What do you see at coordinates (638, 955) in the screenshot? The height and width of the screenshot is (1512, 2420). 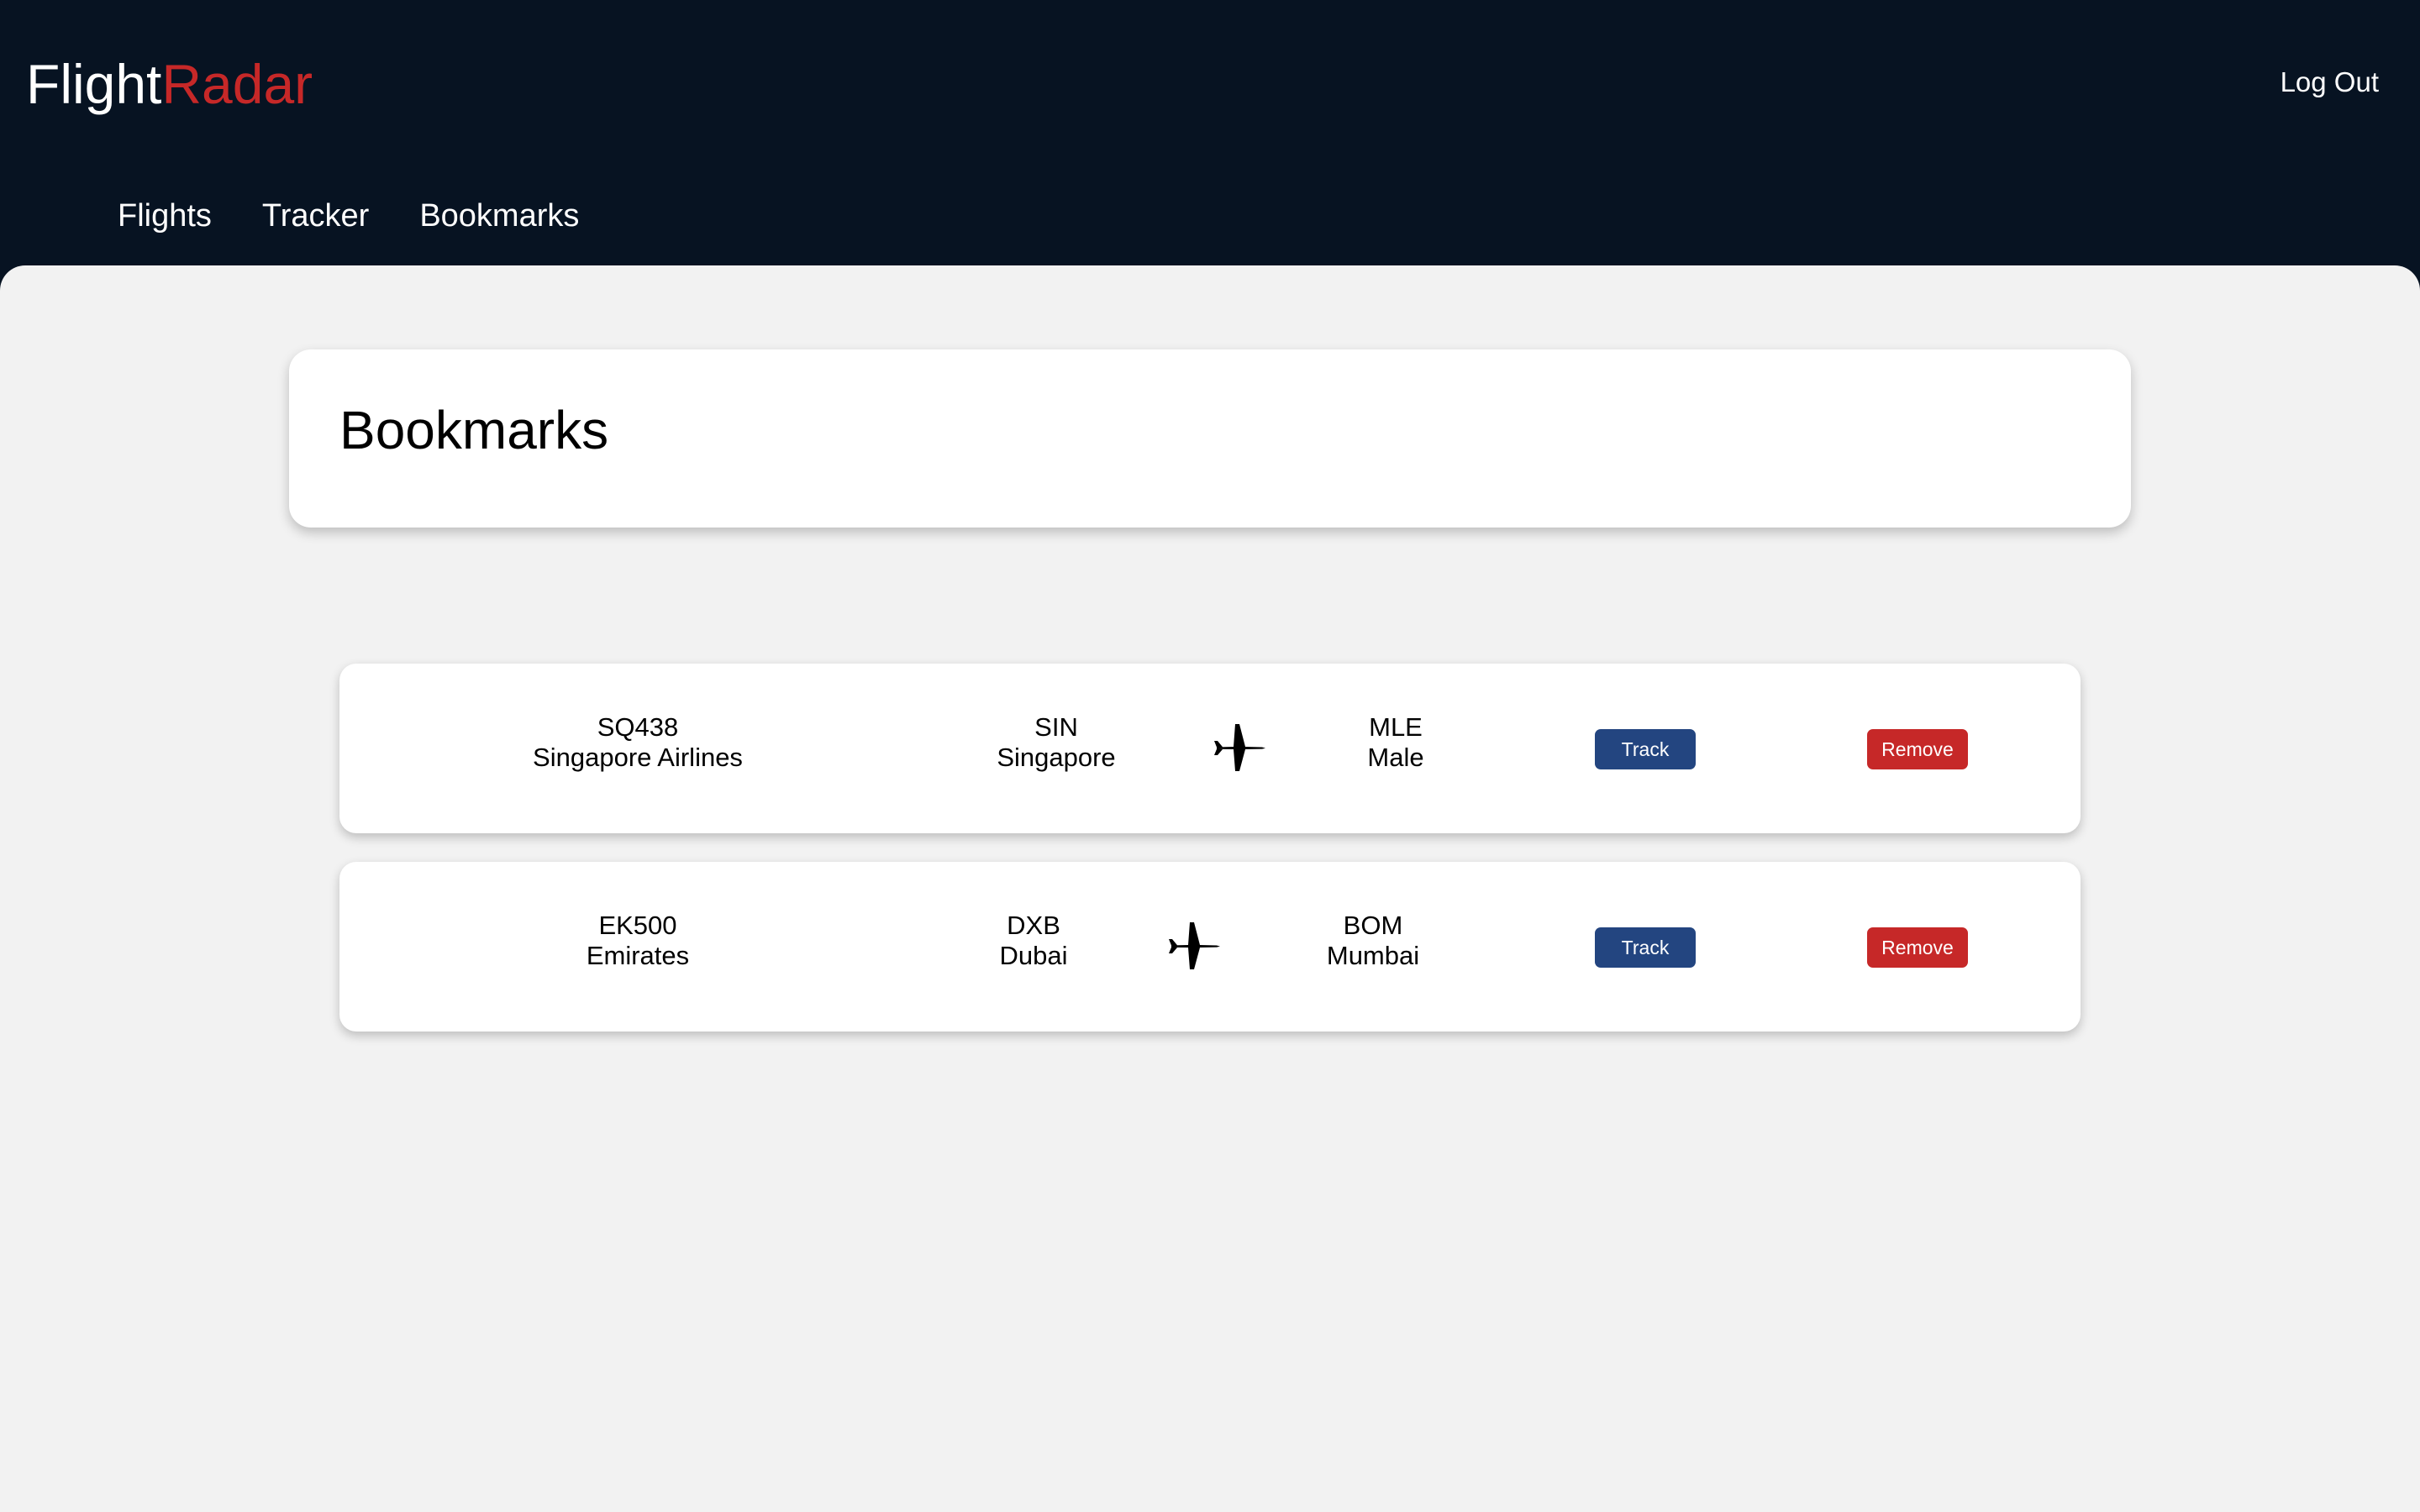 I see `airline-name: Emirates` at bounding box center [638, 955].